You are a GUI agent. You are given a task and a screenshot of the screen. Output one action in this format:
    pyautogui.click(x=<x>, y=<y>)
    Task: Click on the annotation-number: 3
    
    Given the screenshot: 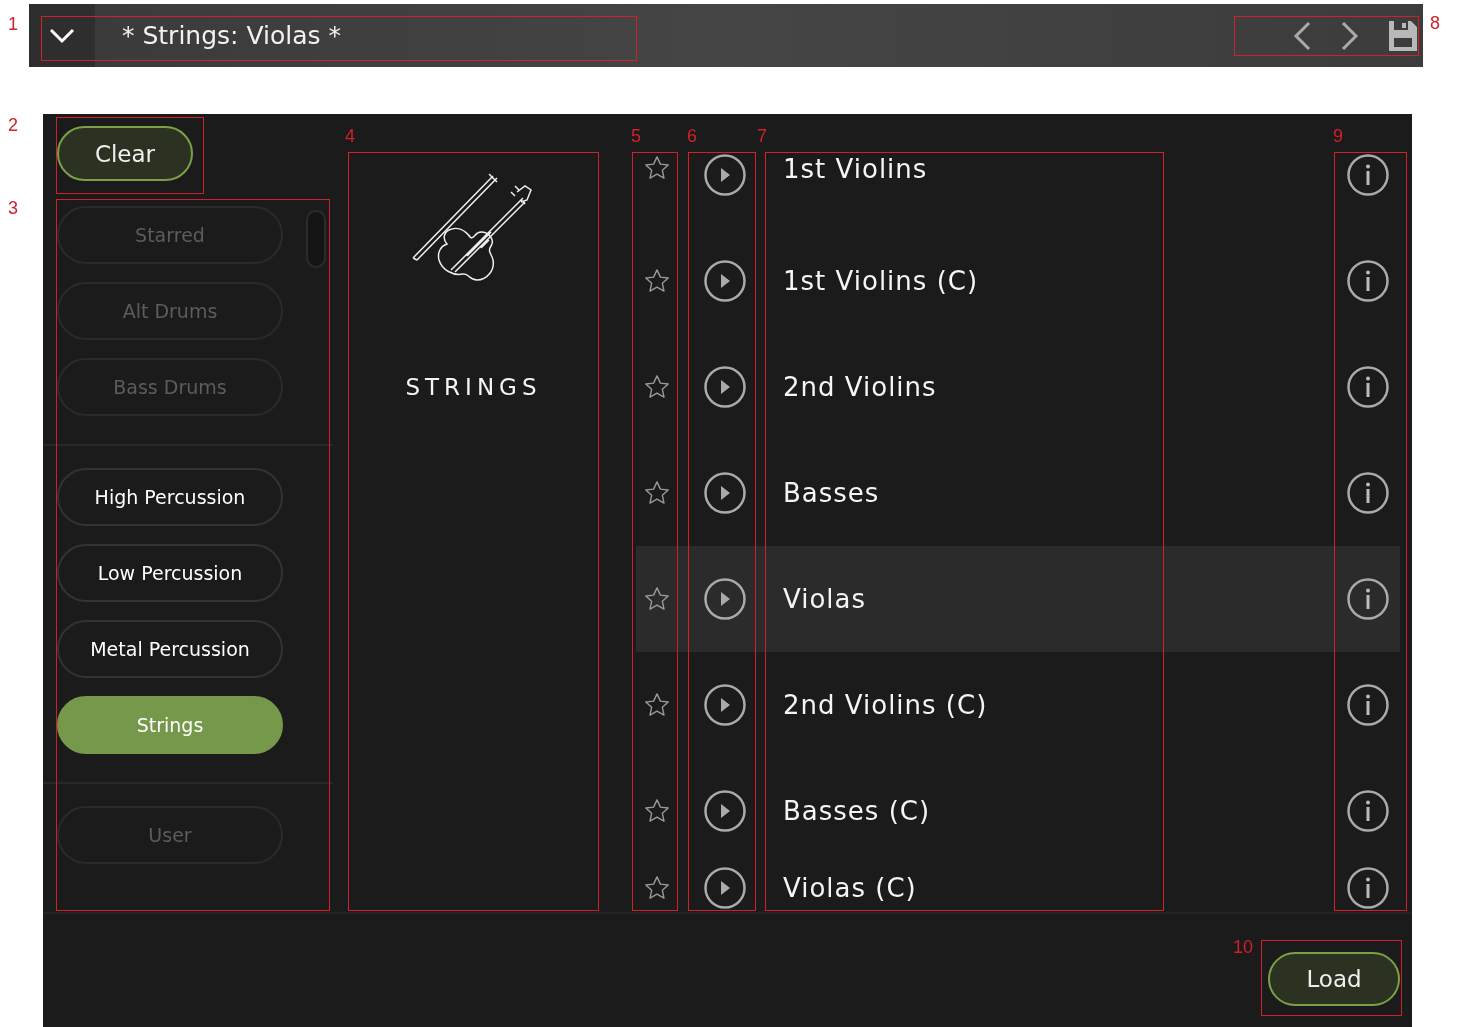 What is the action you would take?
    pyautogui.click(x=13, y=208)
    